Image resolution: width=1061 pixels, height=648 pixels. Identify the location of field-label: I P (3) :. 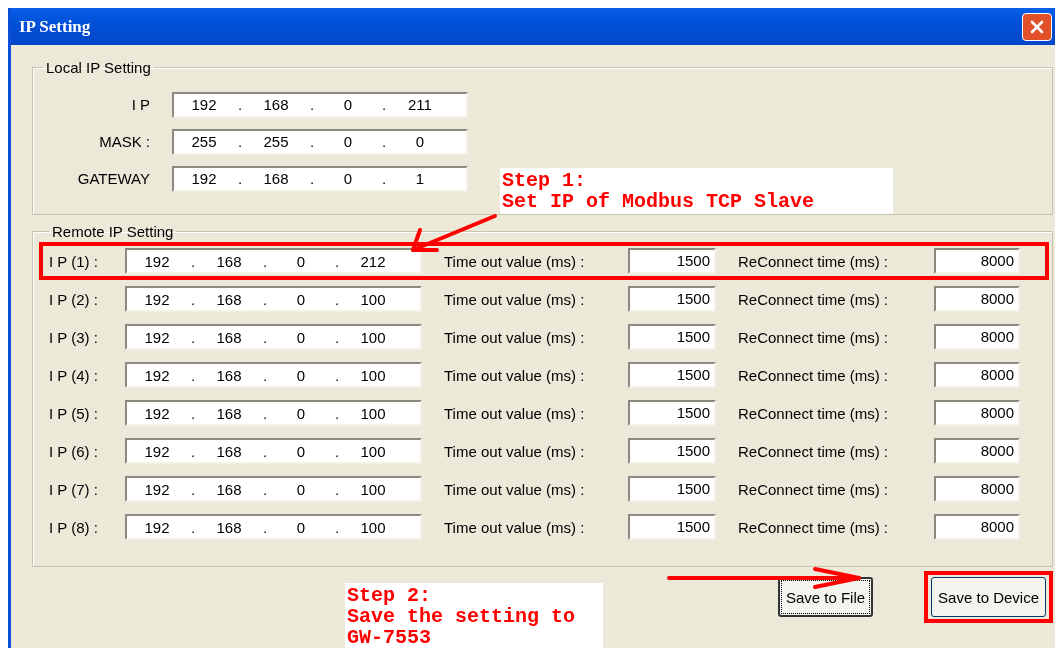
(74, 337).